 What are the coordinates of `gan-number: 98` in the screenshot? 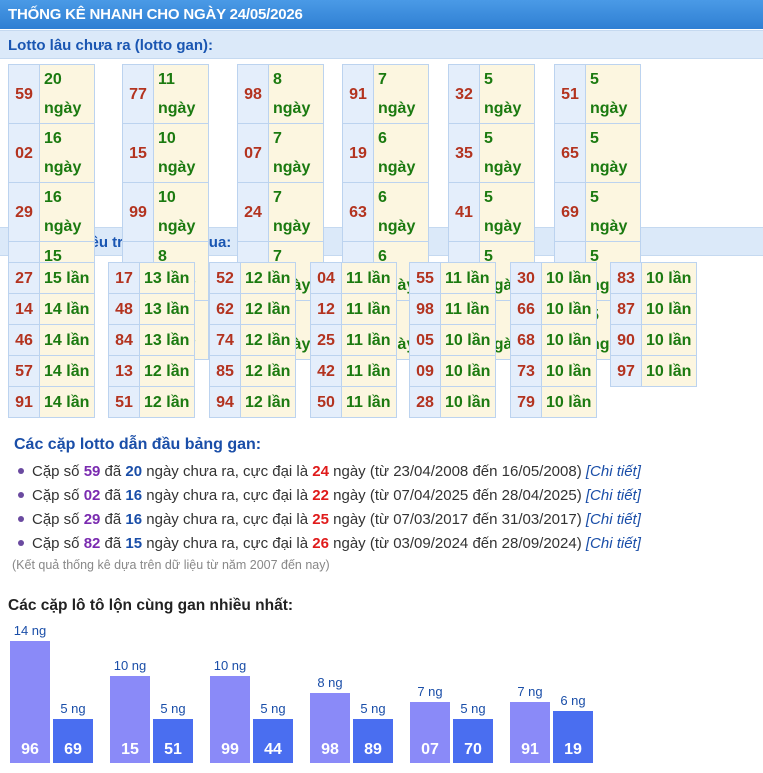 It's located at (253, 94).